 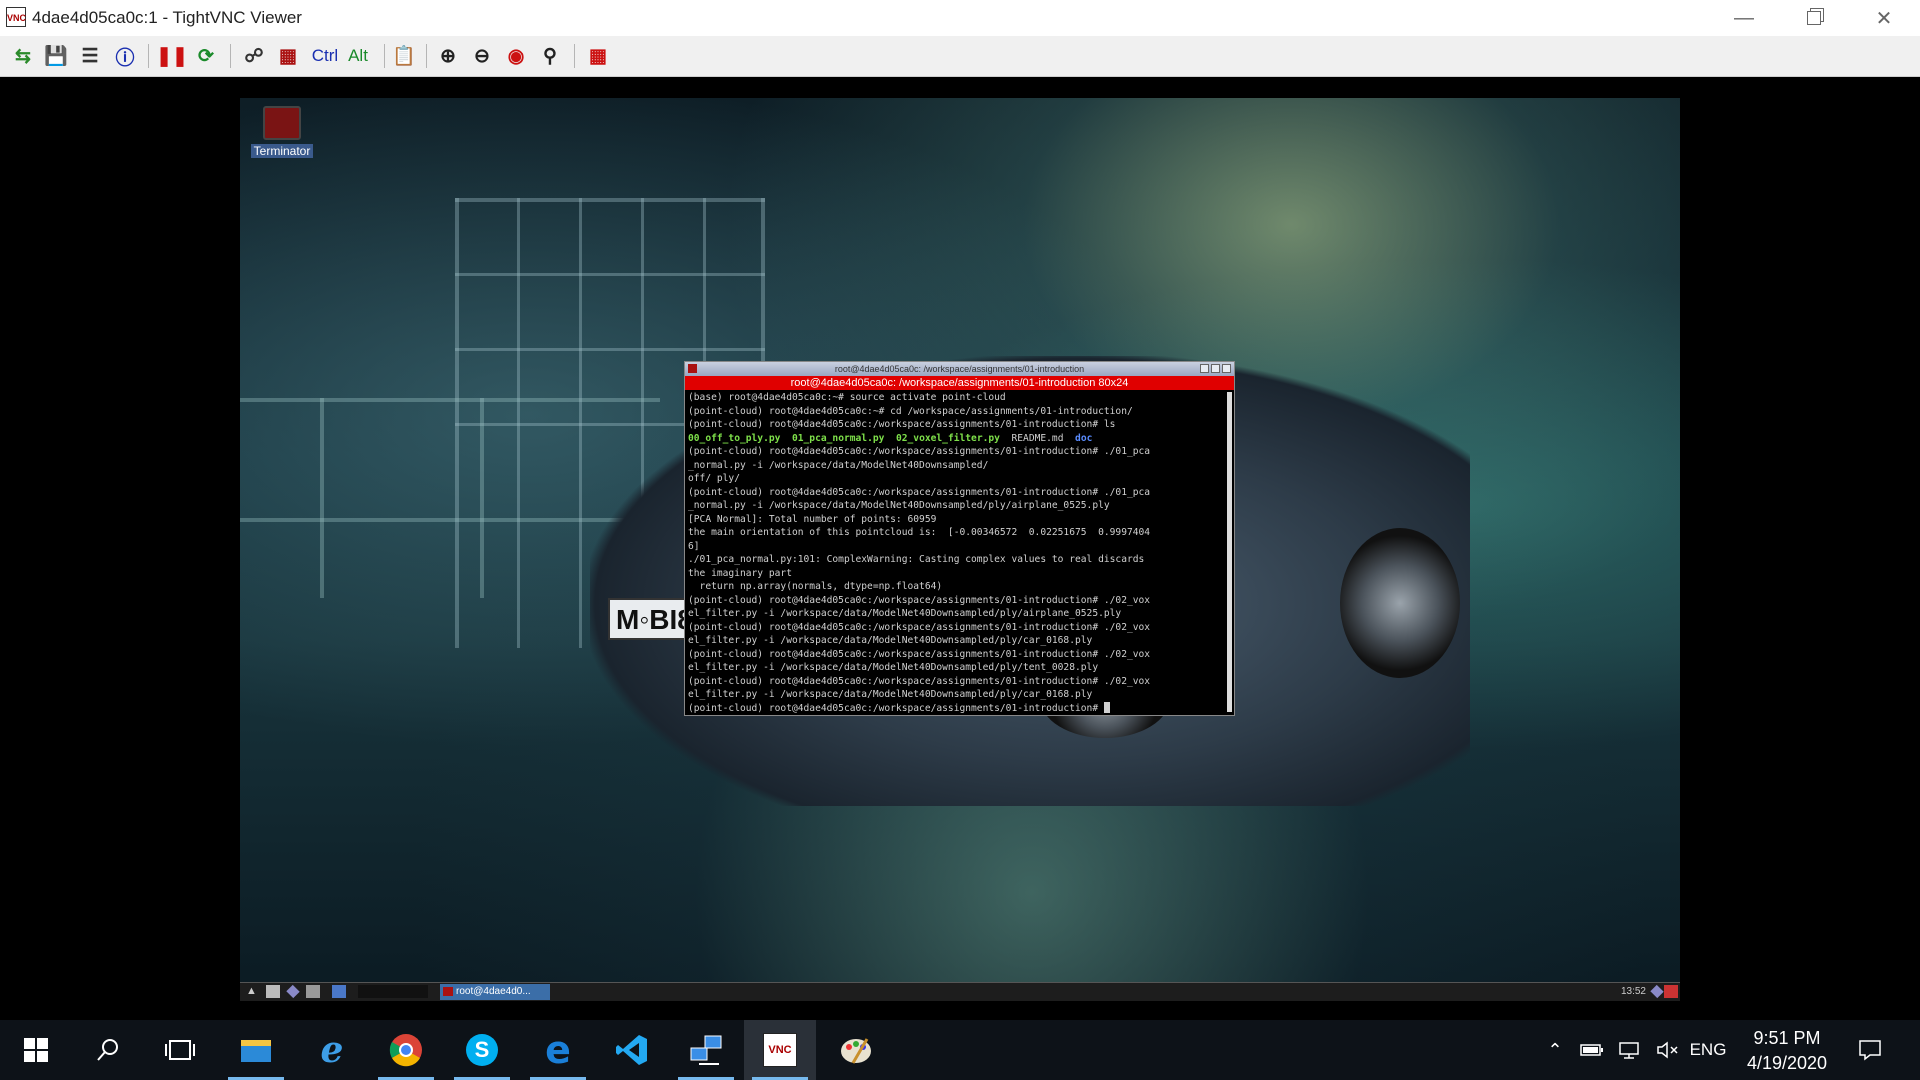 What do you see at coordinates (692, 368) in the screenshot?
I see `terminal-icon` at bounding box center [692, 368].